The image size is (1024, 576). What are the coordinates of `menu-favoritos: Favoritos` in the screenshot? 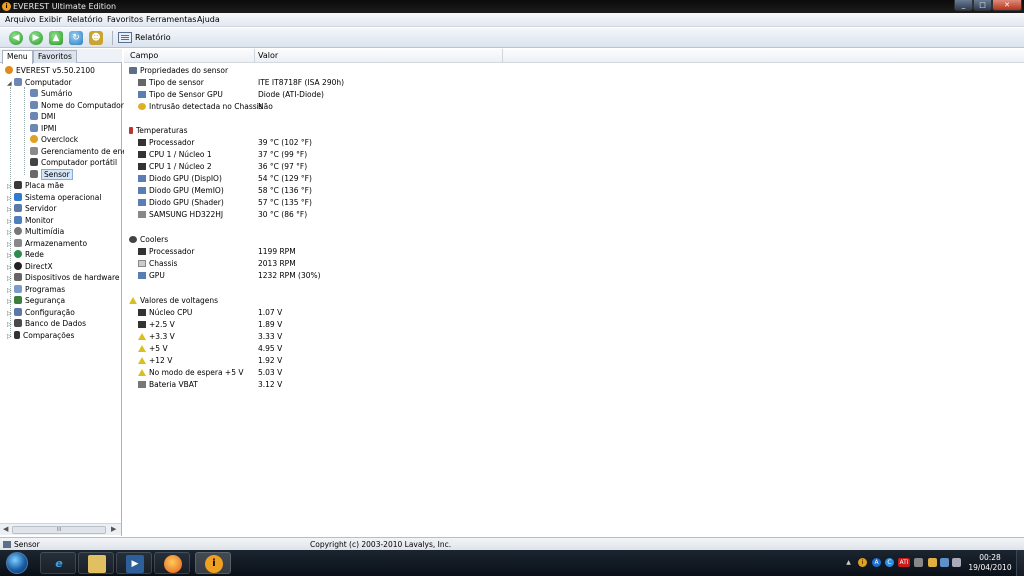 It's located at (125, 20).